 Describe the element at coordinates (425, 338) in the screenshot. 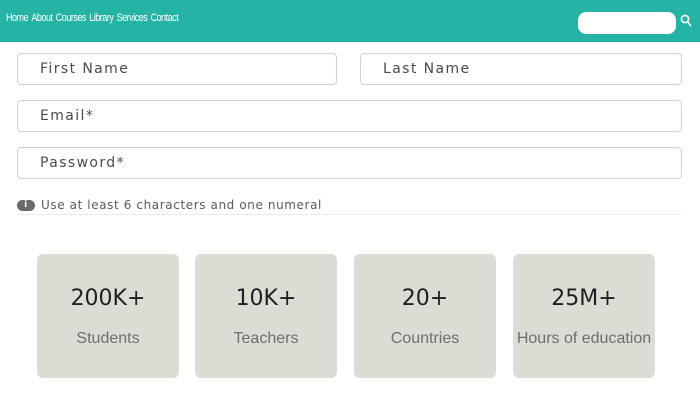

I see `stat-label: Countries` at that location.